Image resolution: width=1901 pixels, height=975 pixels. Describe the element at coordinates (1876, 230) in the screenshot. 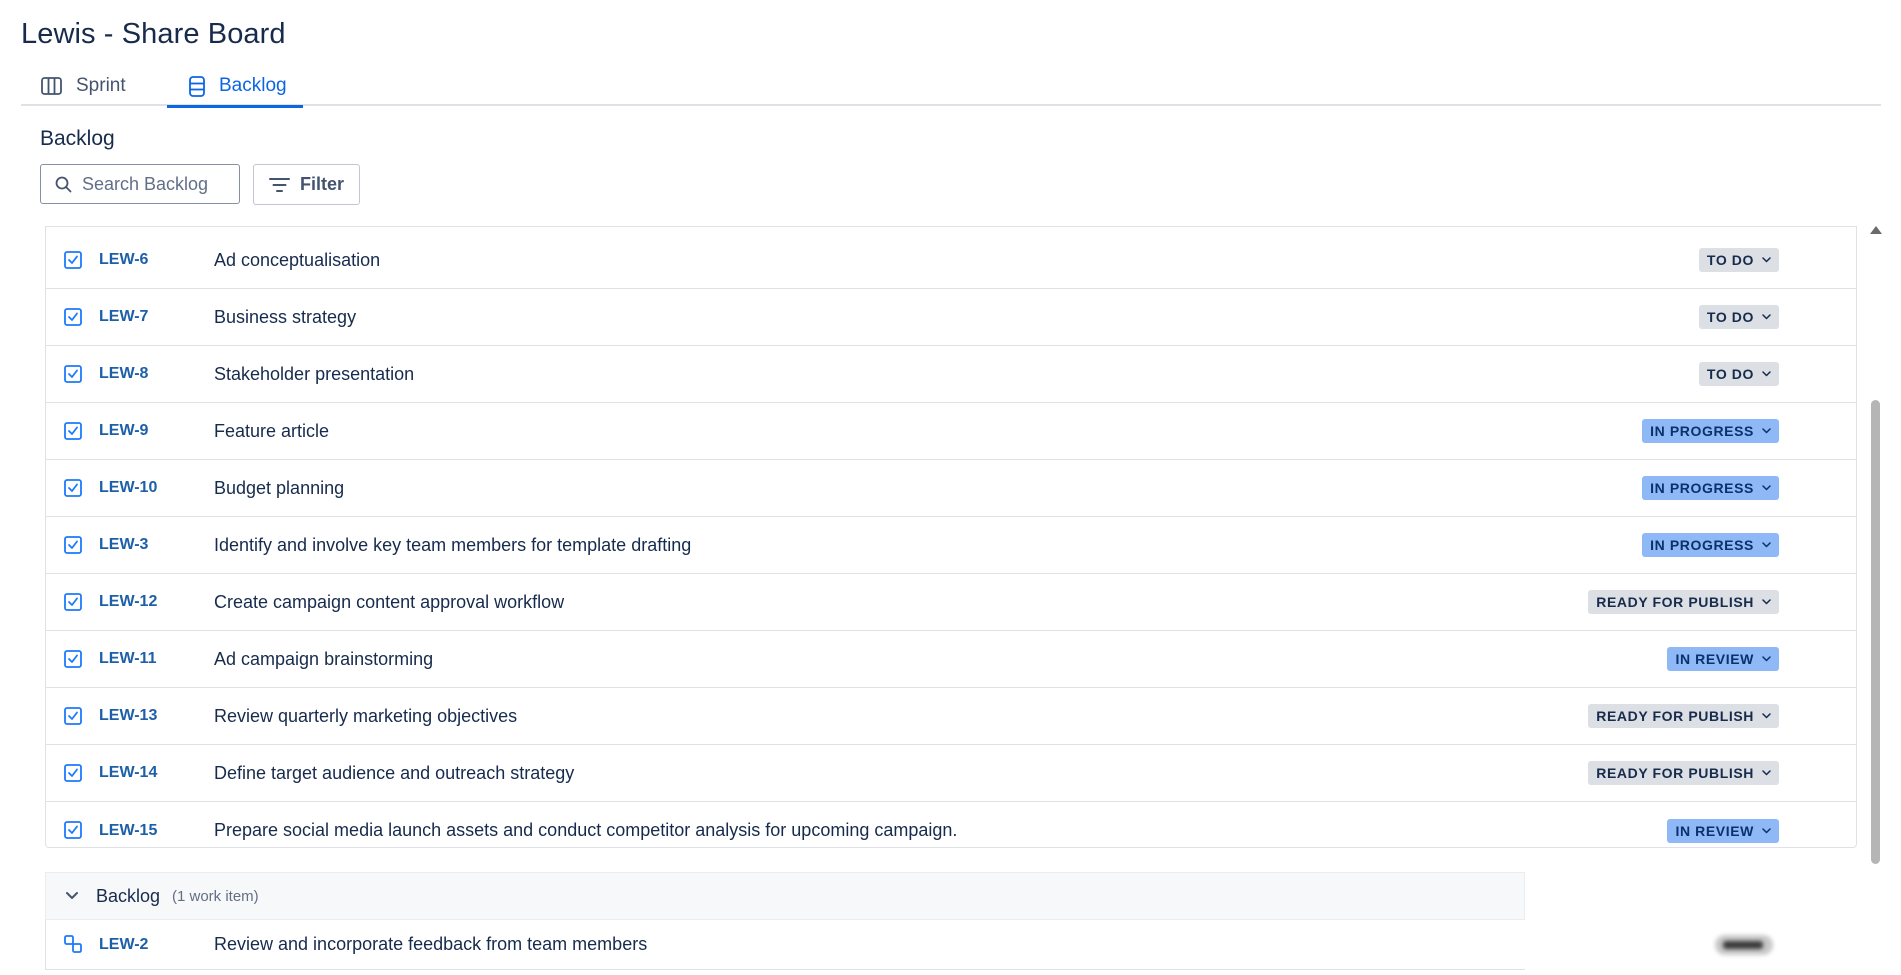

I see `scroll-up-icon` at that location.